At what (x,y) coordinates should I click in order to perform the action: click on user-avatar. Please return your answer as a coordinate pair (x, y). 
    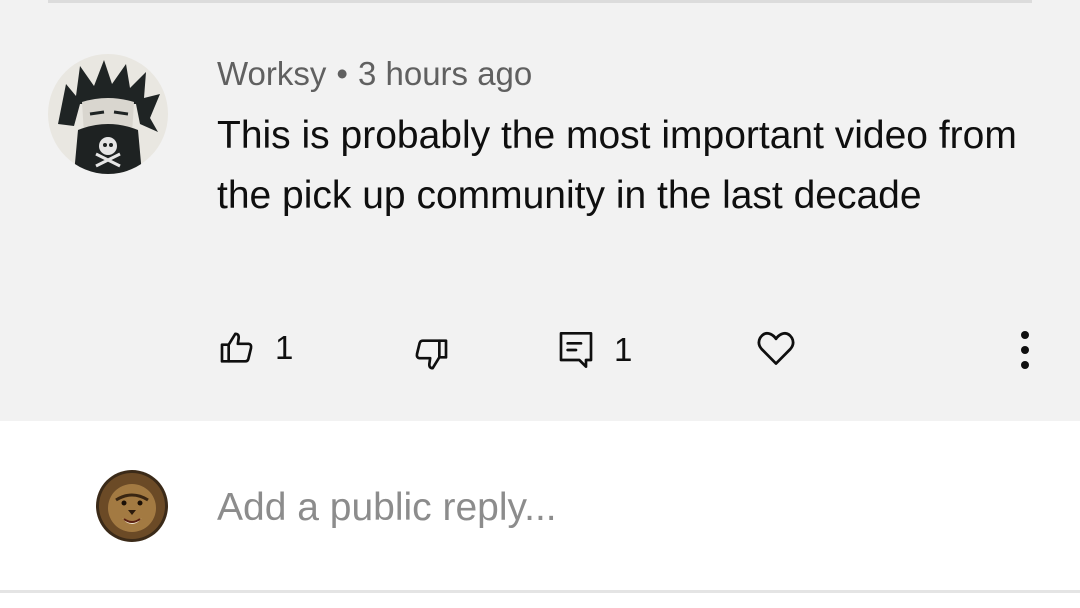
    Looking at the image, I should click on (132, 506).